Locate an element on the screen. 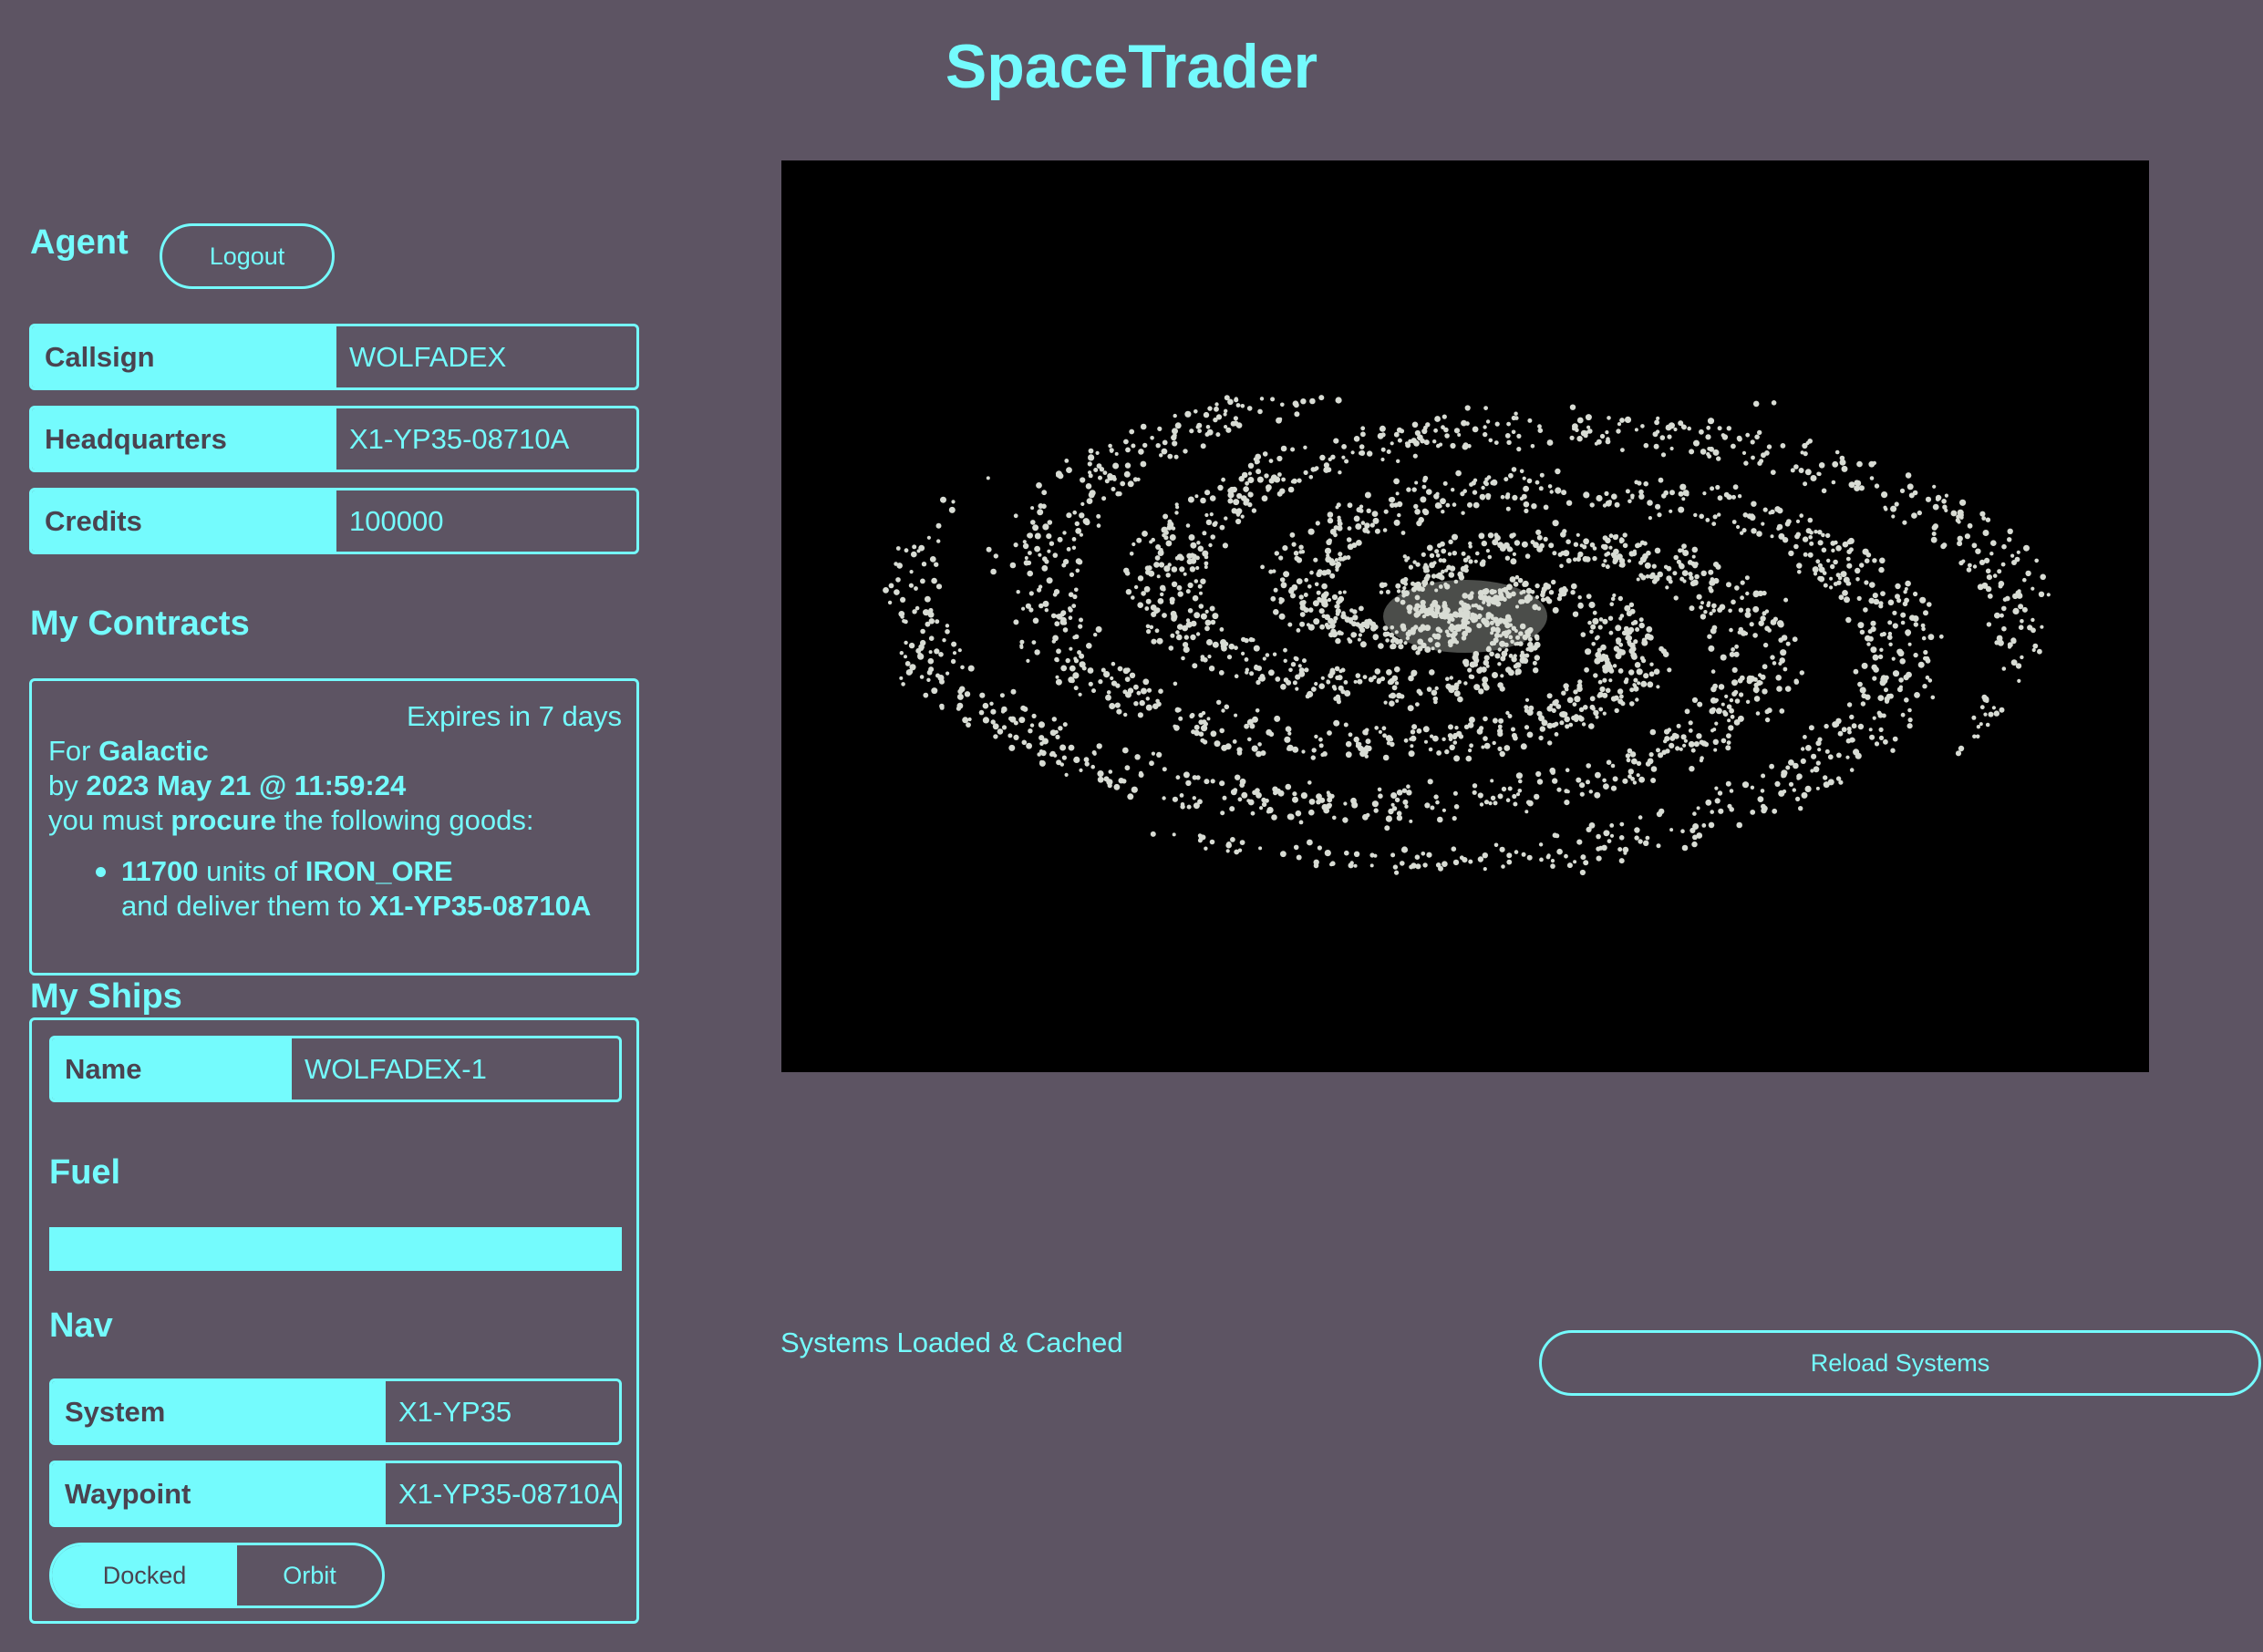 The image size is (2263, 1652). callsign-value: WOLFADEX is located at coordinates (428, 356).